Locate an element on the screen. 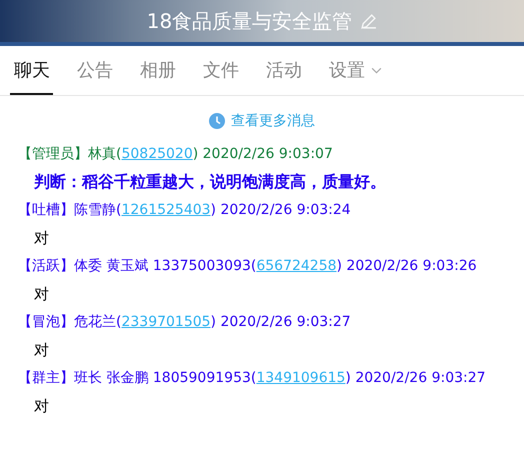 This screenshot has width=524, height=451. tab: 相册 is located at coordinates (157, 76).